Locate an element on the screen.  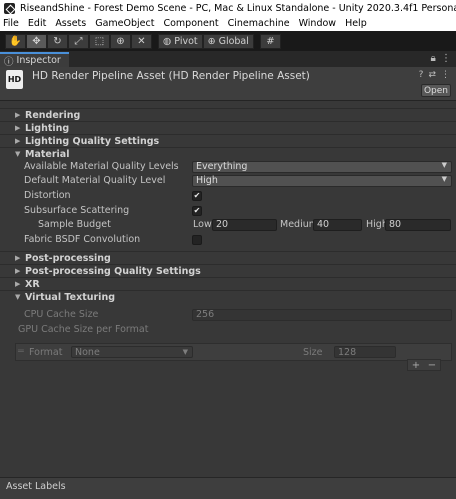
distortion-label: Distortion is located at coordinates (47, 195).